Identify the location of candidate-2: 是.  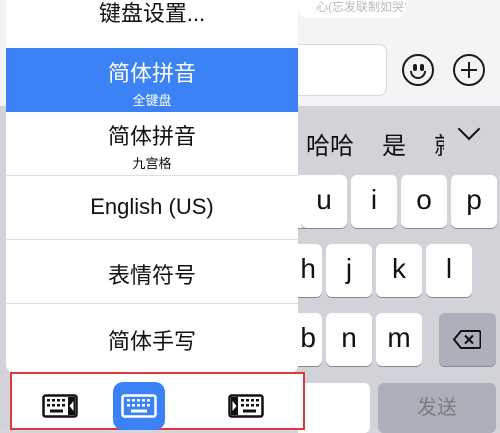
(394, 143).